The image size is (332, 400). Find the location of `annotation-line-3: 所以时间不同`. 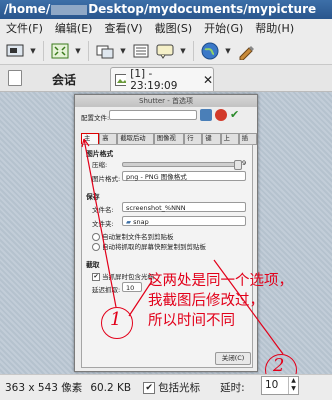

annotation-line-3: 所以时间不同 is located at coordinates (191, 321).